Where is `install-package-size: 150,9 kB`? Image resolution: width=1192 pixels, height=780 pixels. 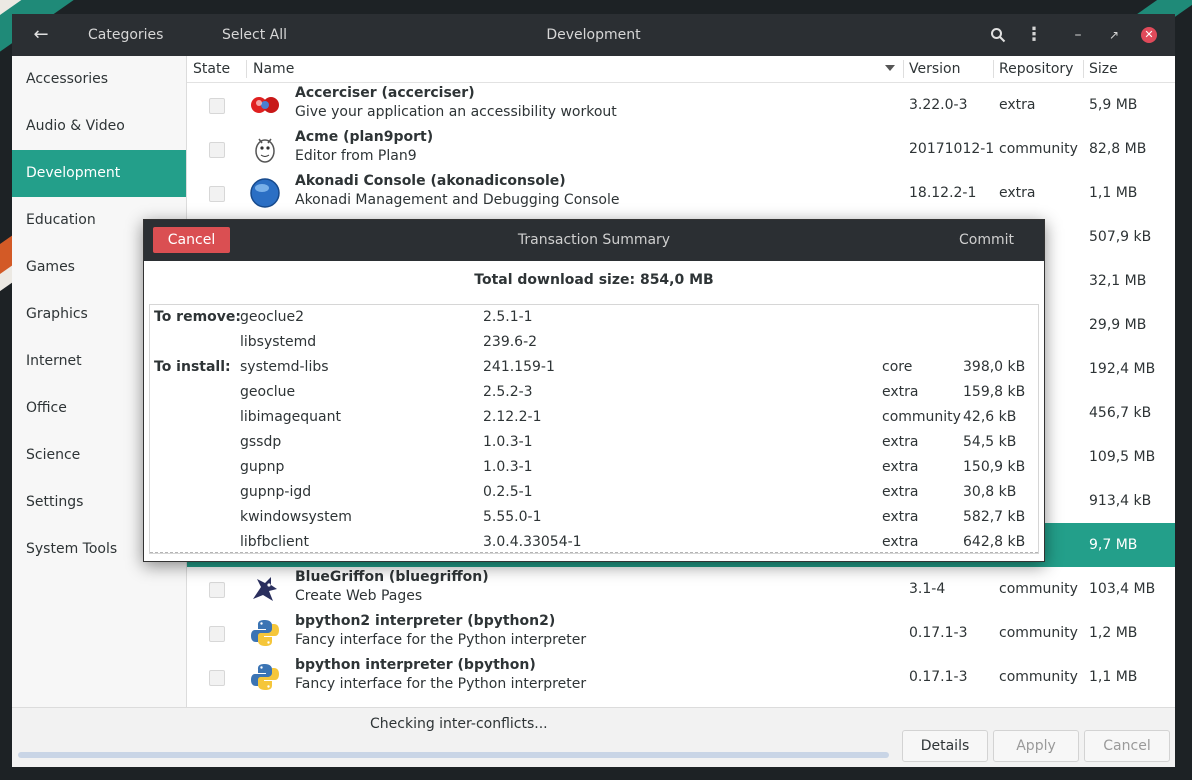 install-package-size: 150,9 kB is located at coordinates (994, 467).